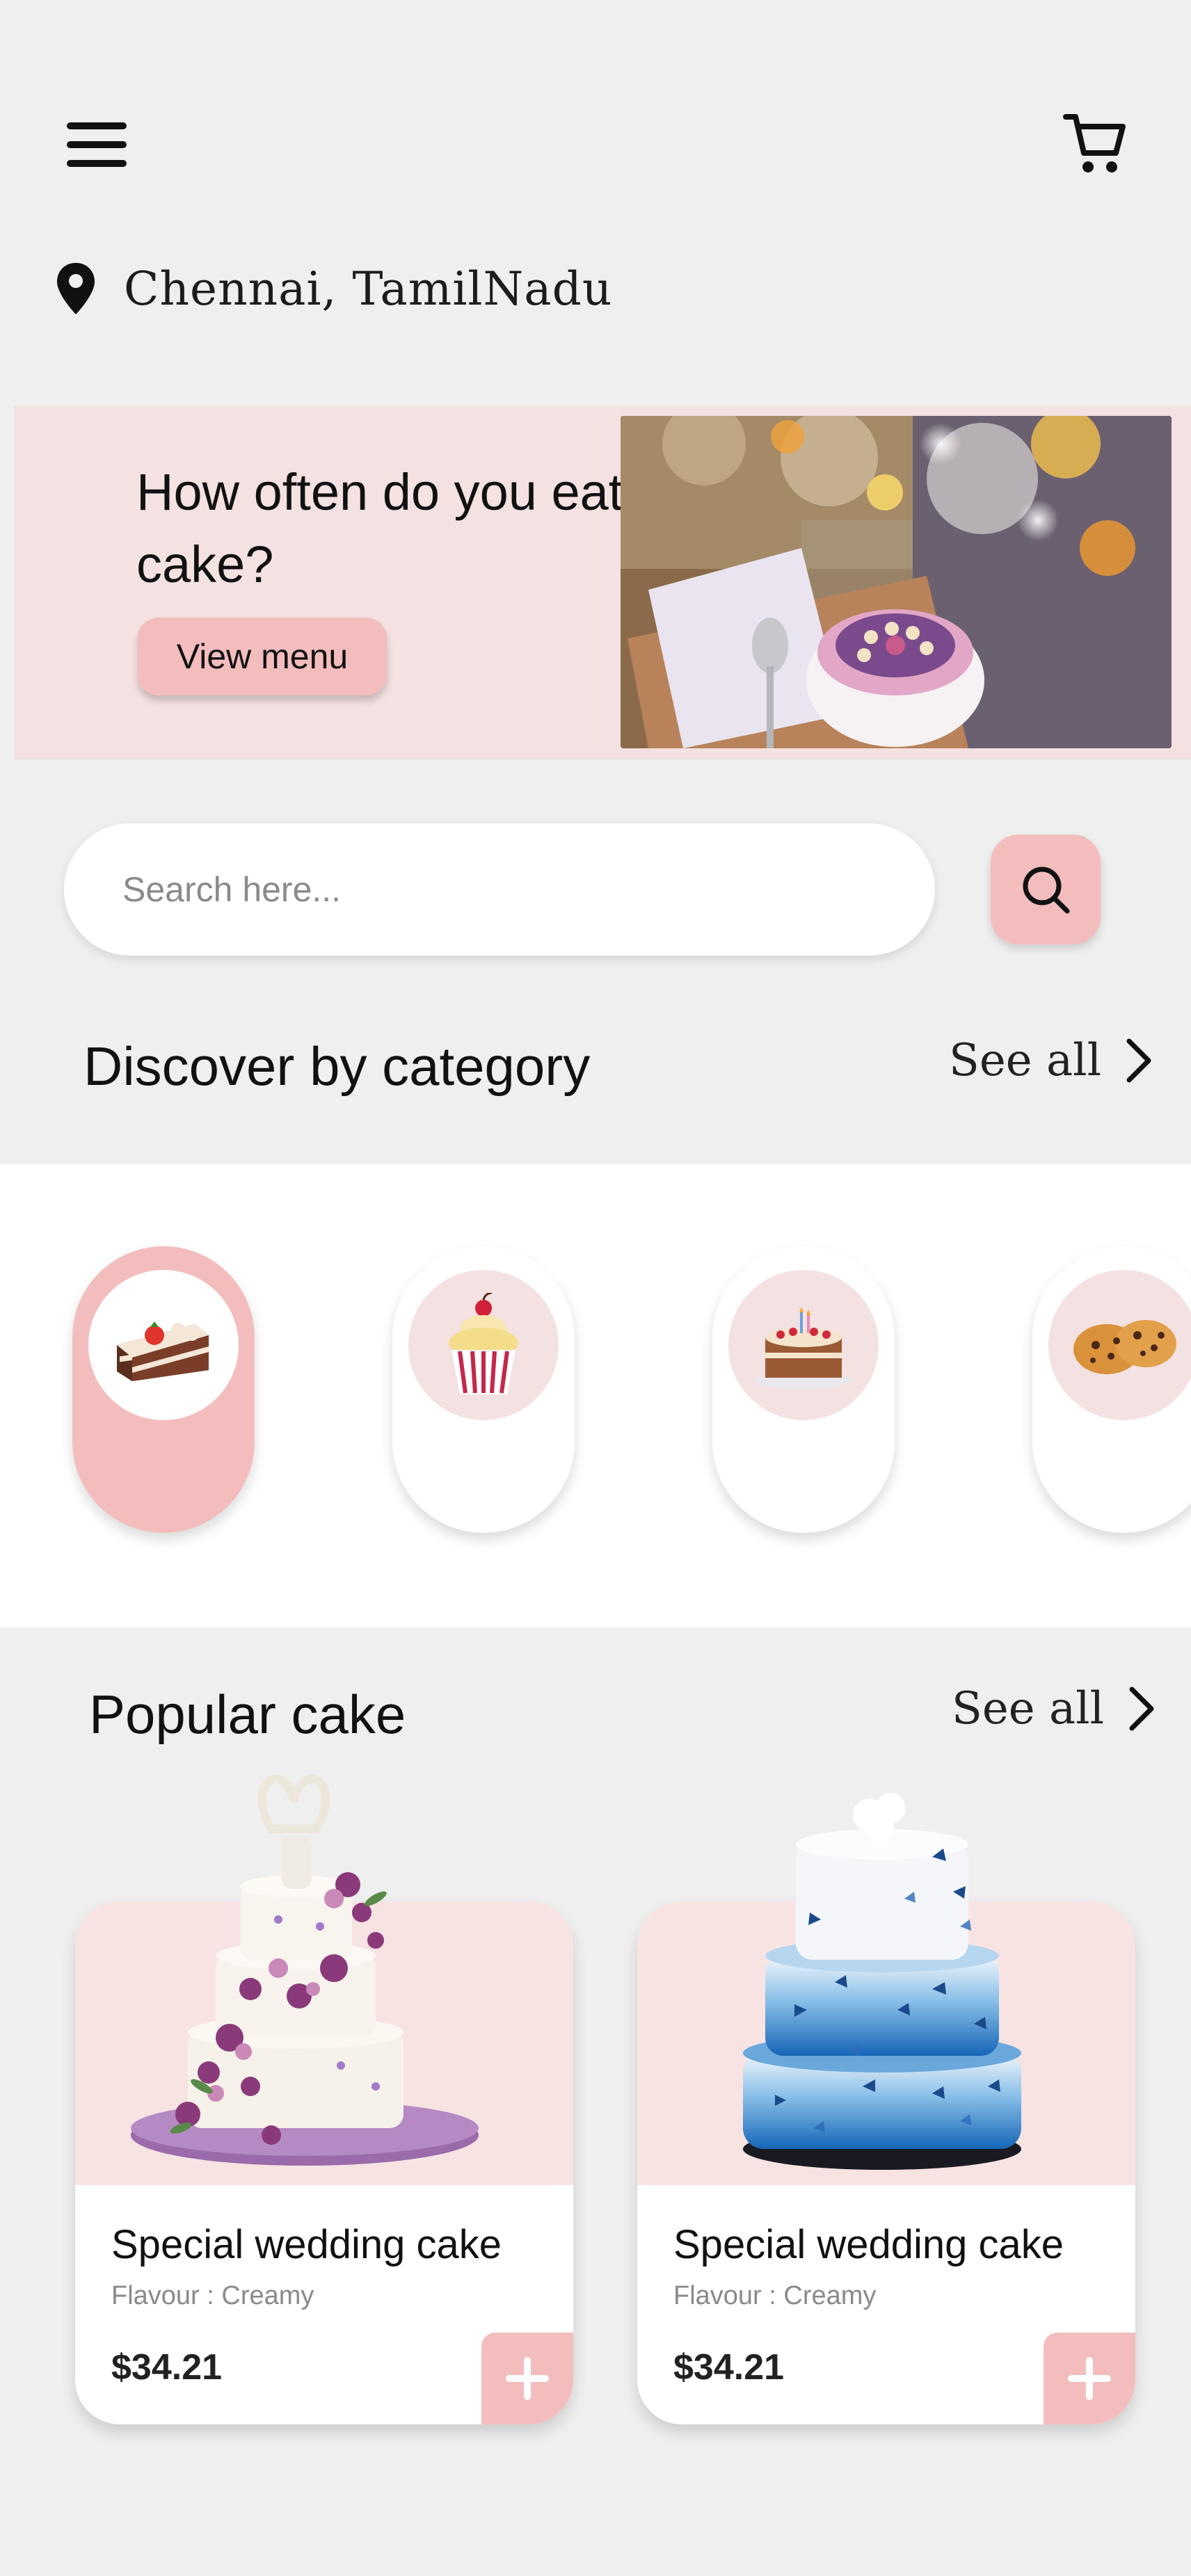 The width and height of the screenshot is (1191, 2576). What do you see at coordinates (884, 1968) in the screenshot?
I see `blue-butterfly-wedding-cake-image` at bounding box center [884, 1968].